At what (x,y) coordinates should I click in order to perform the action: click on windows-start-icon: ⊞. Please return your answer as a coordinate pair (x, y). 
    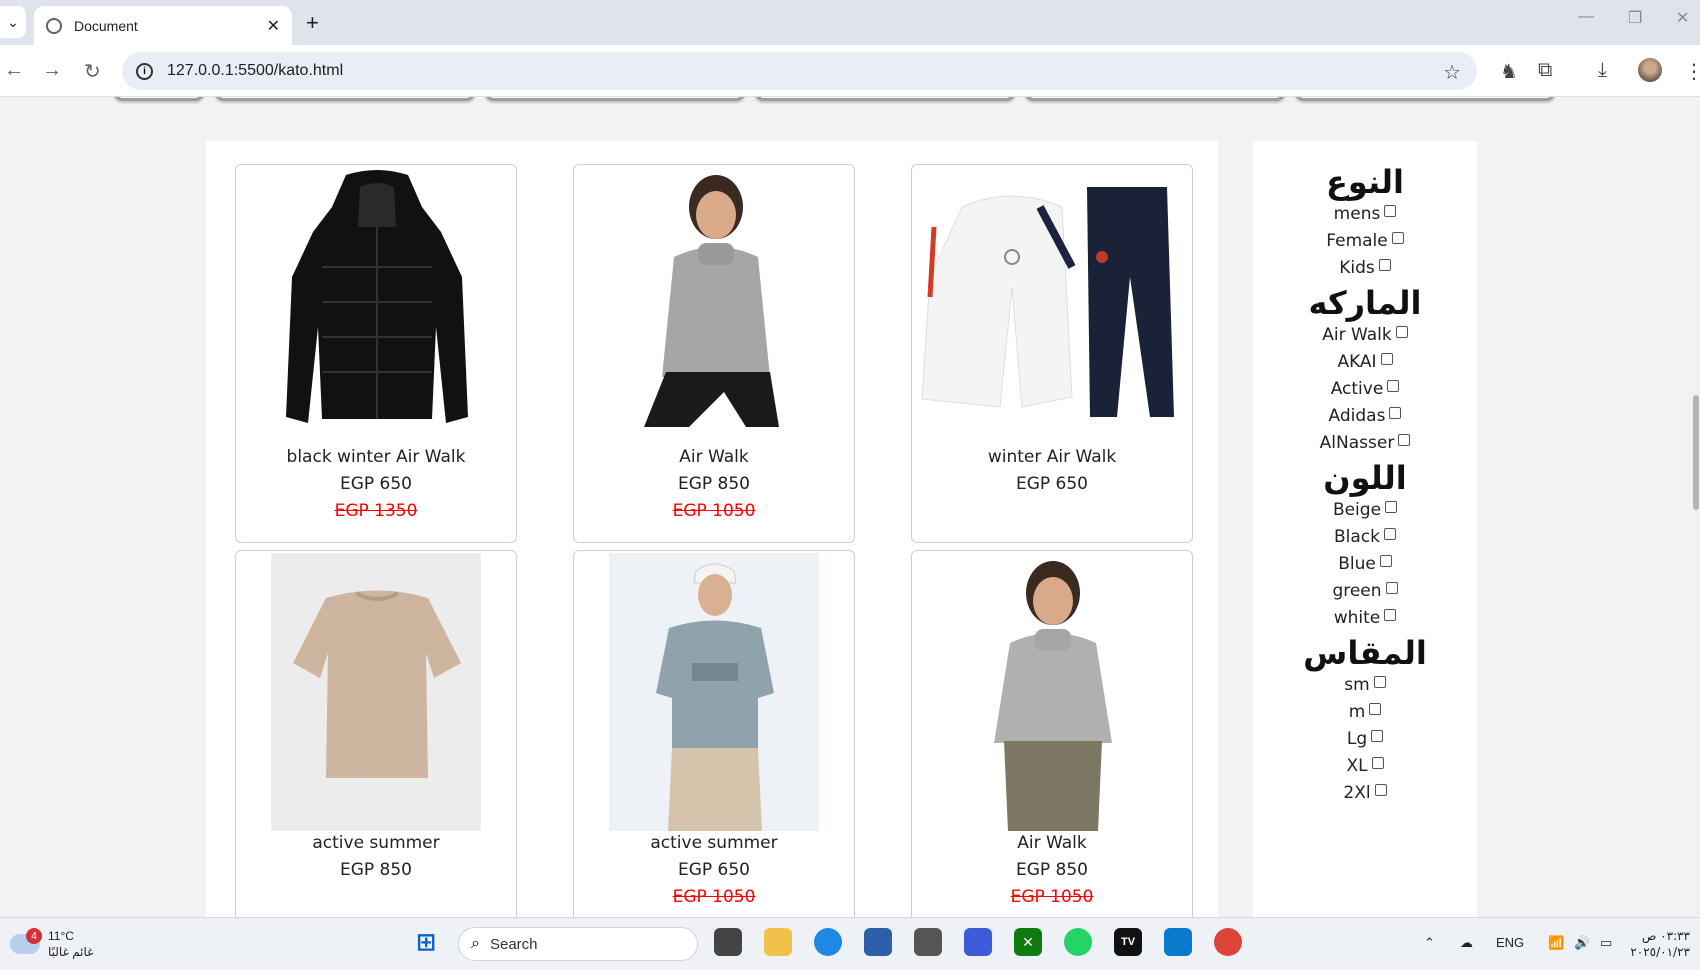
    Looking at the image, I should click on (426, 942).